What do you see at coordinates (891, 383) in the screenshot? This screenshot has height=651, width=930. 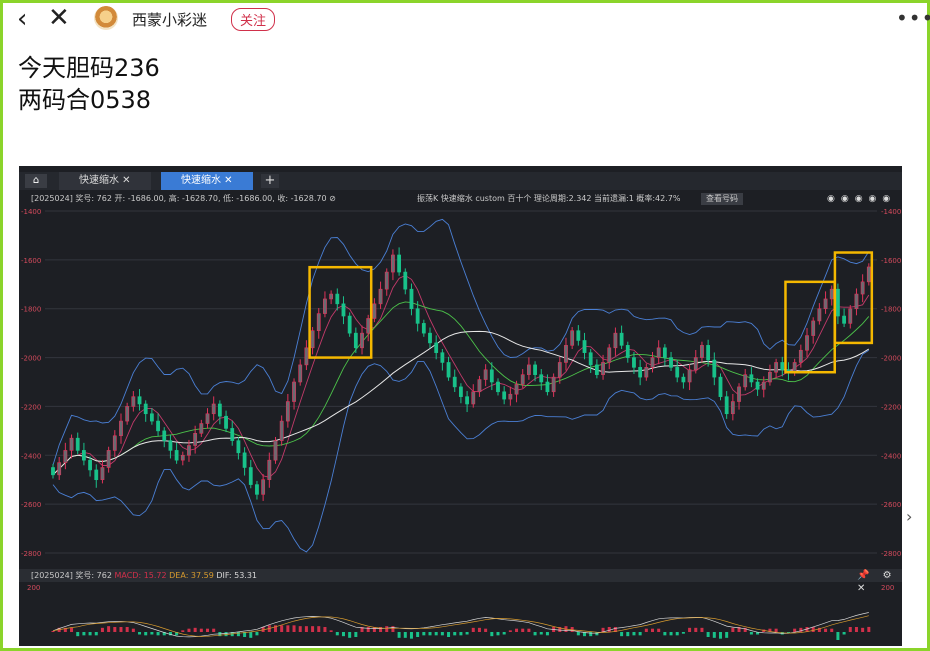 I see `y-axis-right: -1400 -1600 -1800 -2000 -2200 -2400 -2600 -2800` at bounding box center [891, 383].